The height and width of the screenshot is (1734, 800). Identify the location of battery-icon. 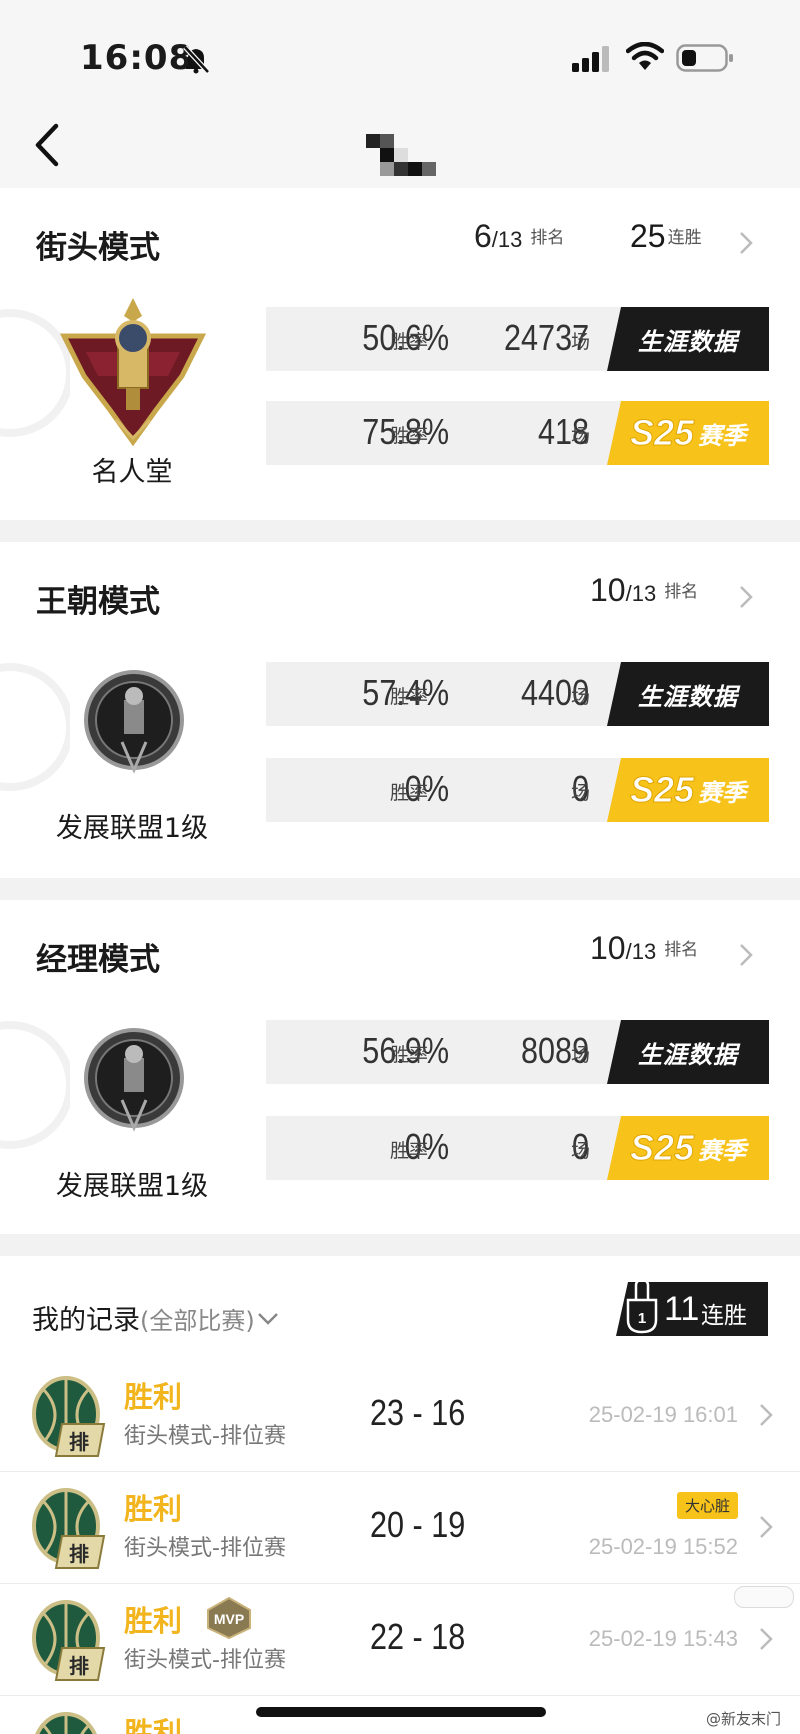
(704, 58).